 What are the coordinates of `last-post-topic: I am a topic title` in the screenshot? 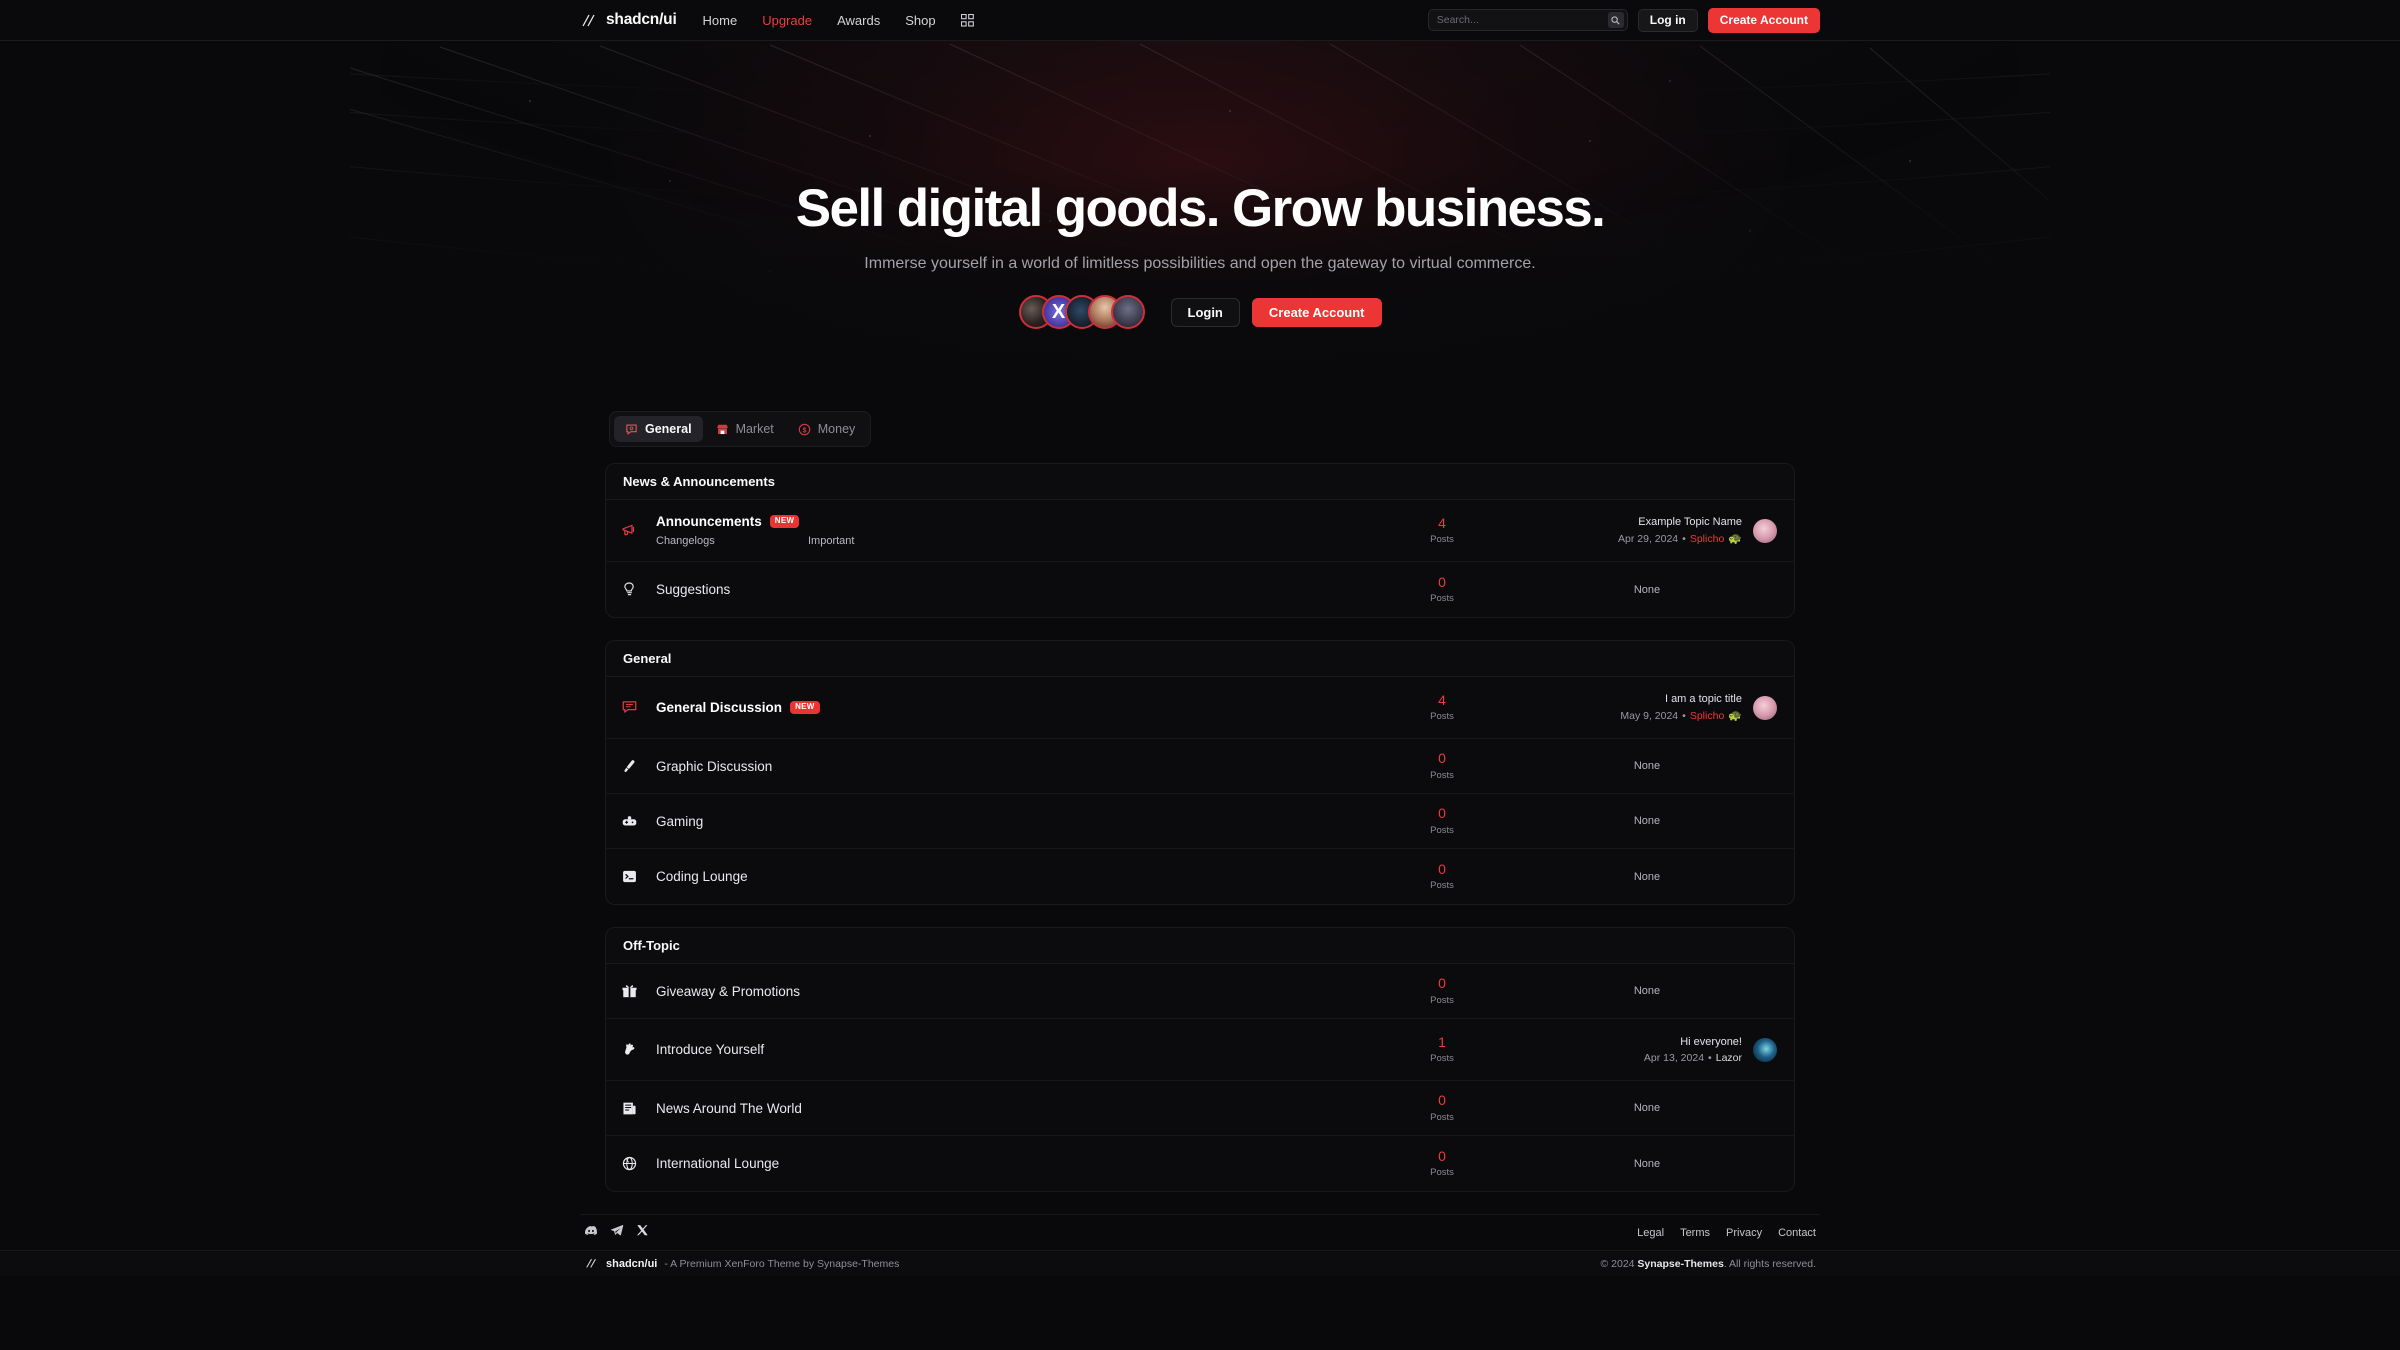 It's located at (1681, 699).